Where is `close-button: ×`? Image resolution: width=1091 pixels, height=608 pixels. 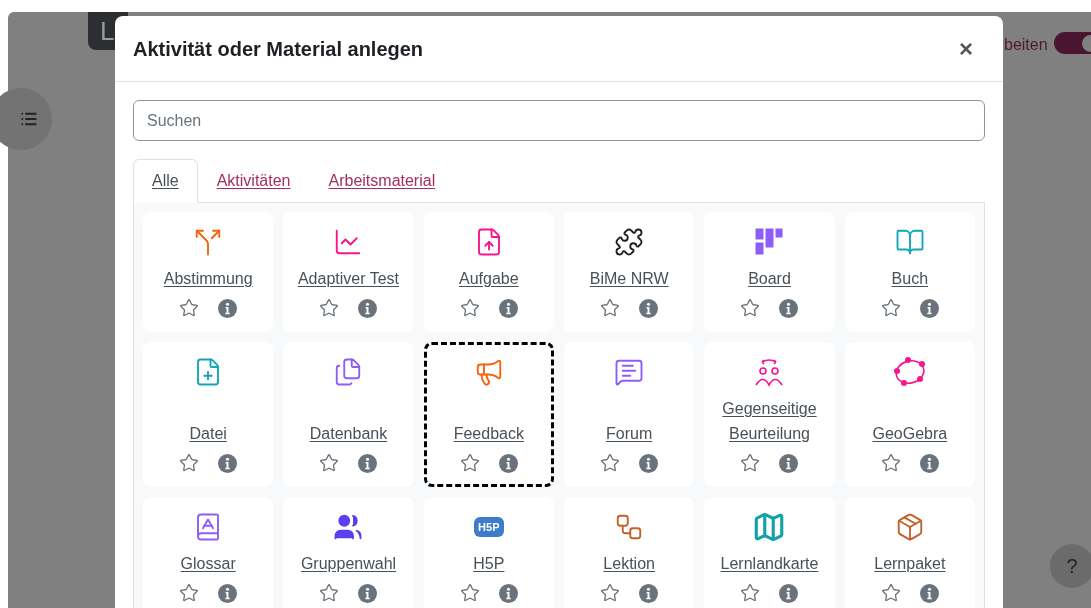
close-button: × is located at coordinates (966, 48).